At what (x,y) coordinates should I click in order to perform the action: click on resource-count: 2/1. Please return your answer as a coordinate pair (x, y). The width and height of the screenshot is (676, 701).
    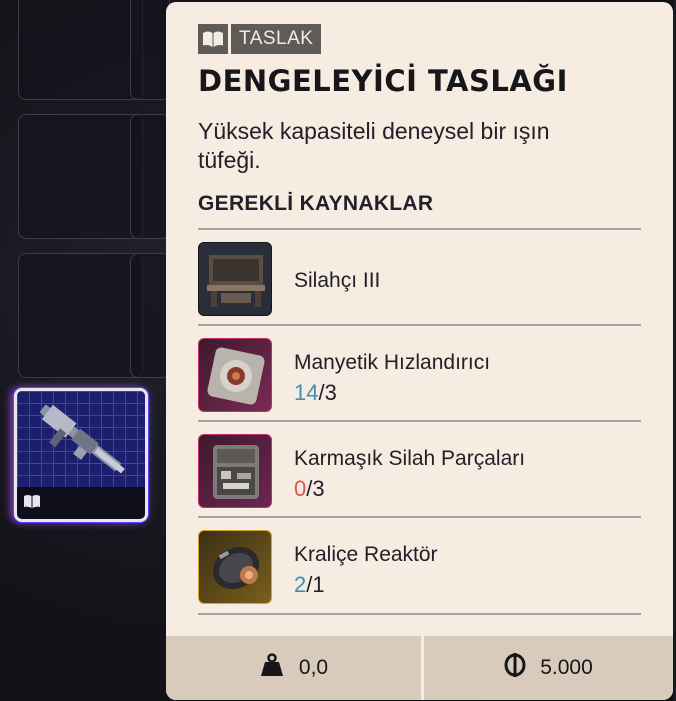
    Looking at the image, I should click on (309, 585).